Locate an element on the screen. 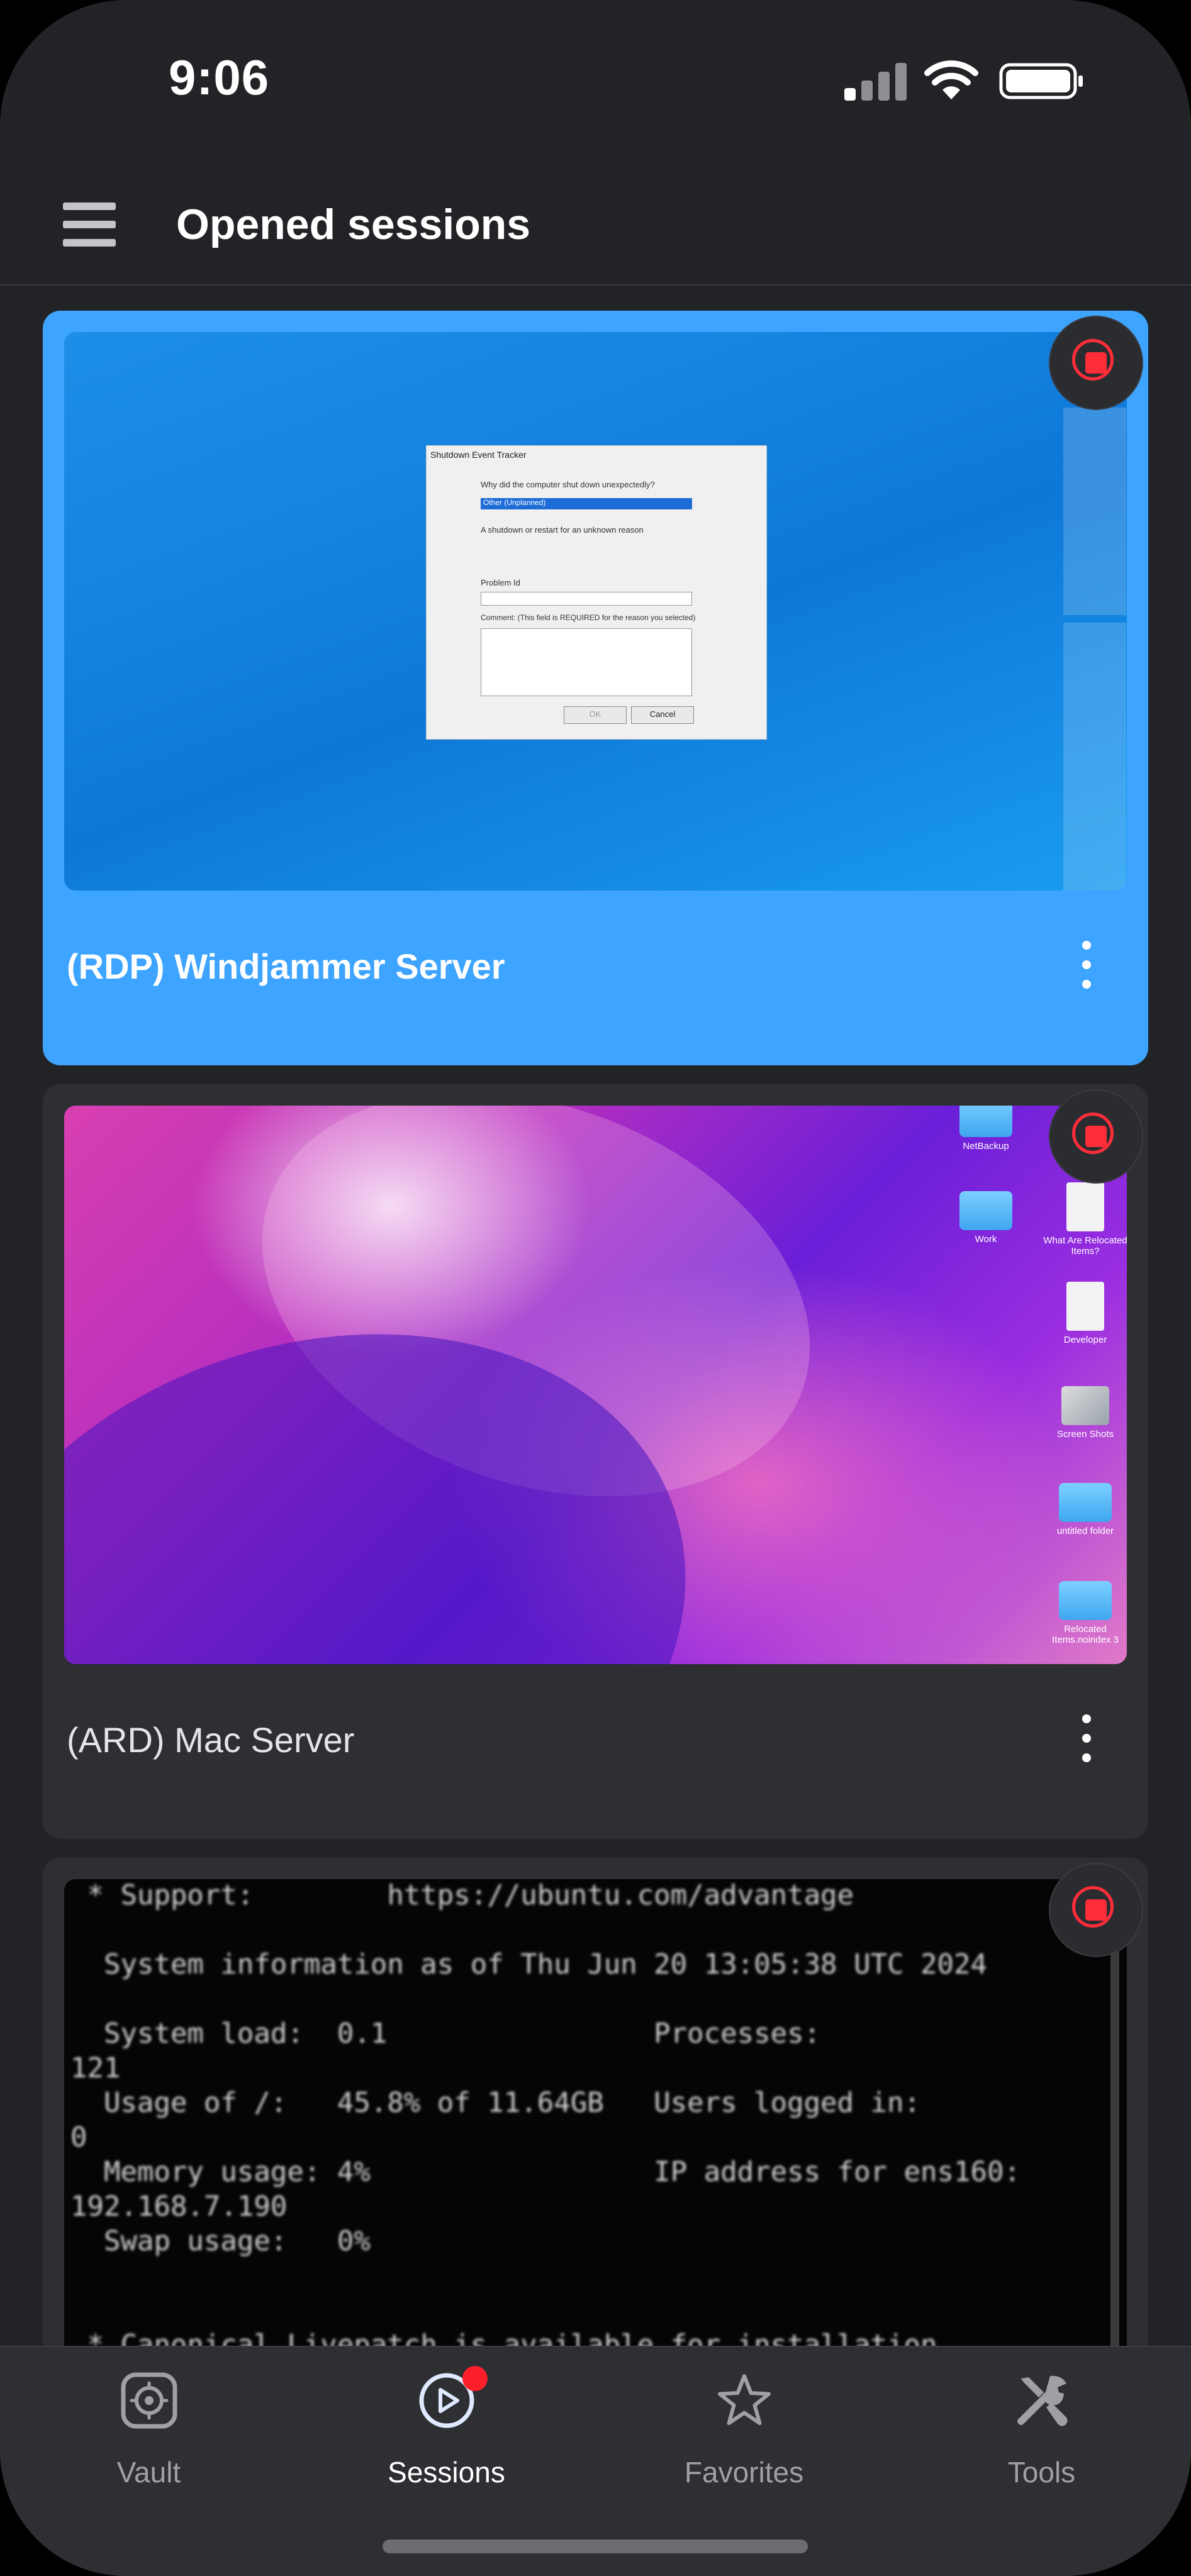  desktop-screenshot-icon: Screen Shots is located at coordinates (1082, 1413).